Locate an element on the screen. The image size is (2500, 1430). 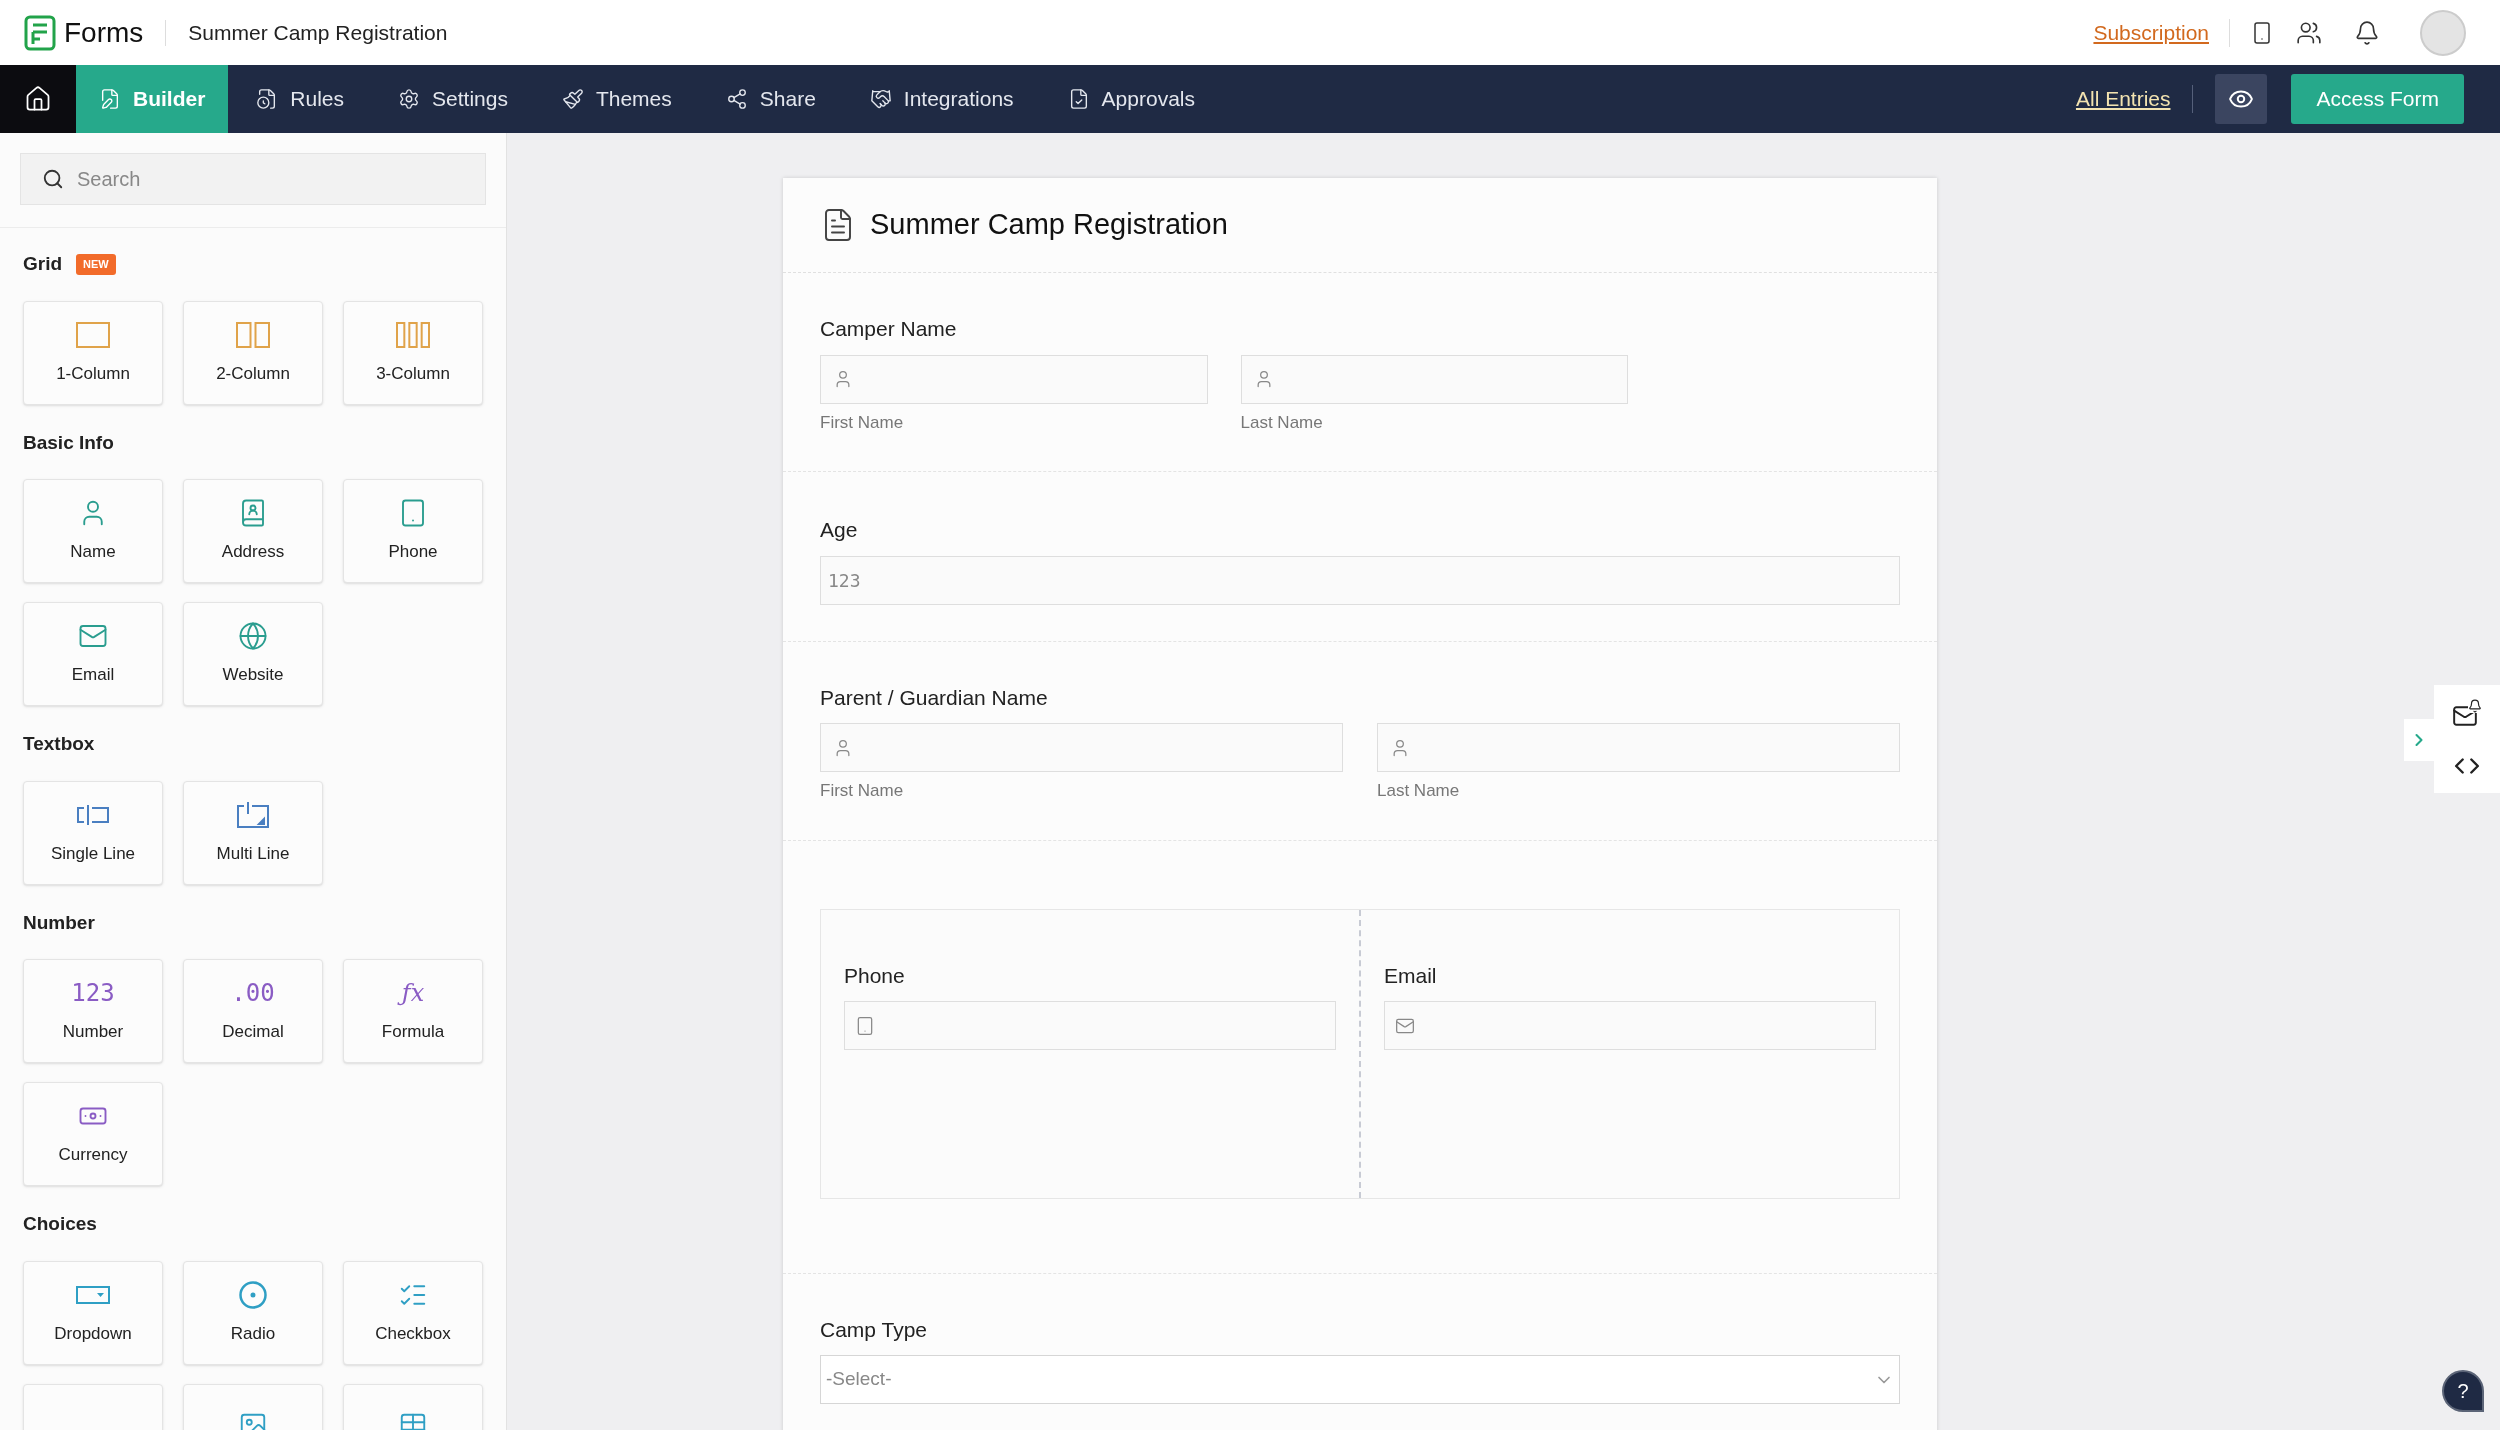
tile-label: Radio is located at coordinates (253, 1333).